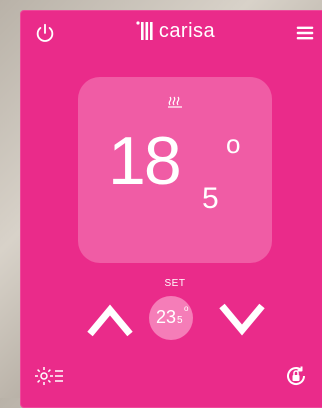 Image resolution: width=322 pixels, height=408 pixels. What do you see at coordinates (166, 317) in the screenshot?
I see `setpoint-integer: 23` at bounding box center [166, 317].